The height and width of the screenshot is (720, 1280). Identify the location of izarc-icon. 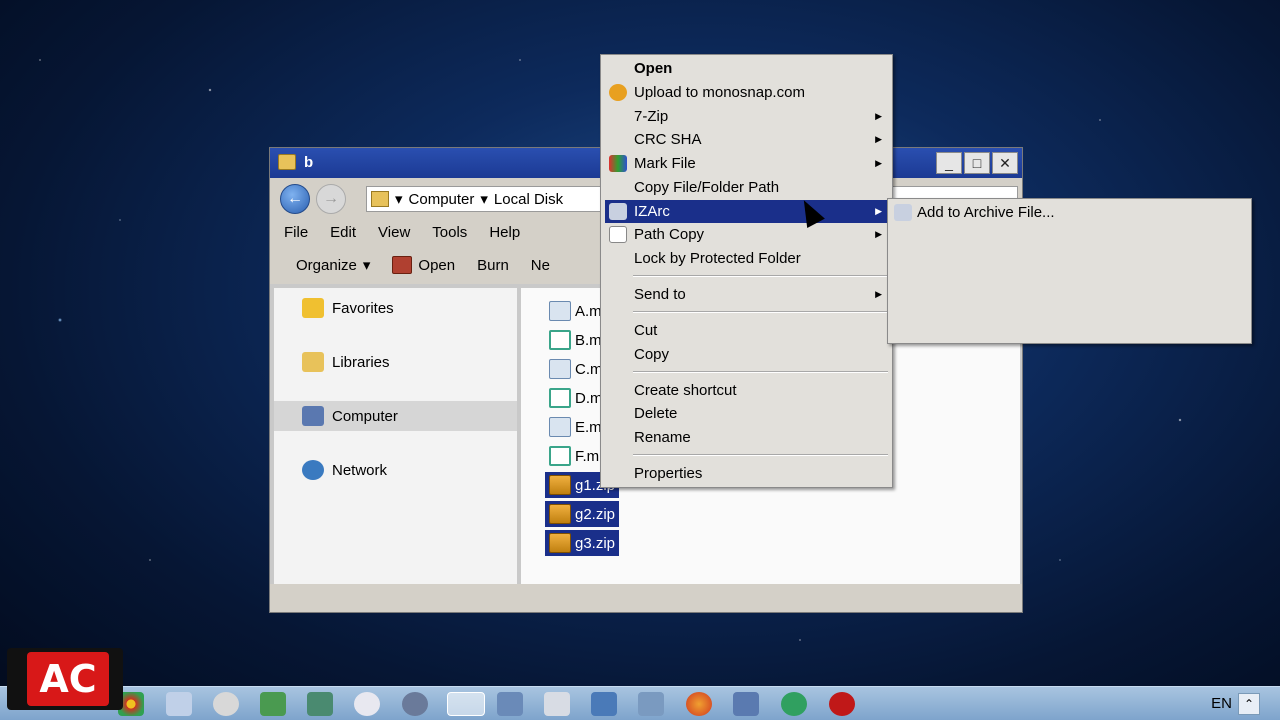
(618, 211).